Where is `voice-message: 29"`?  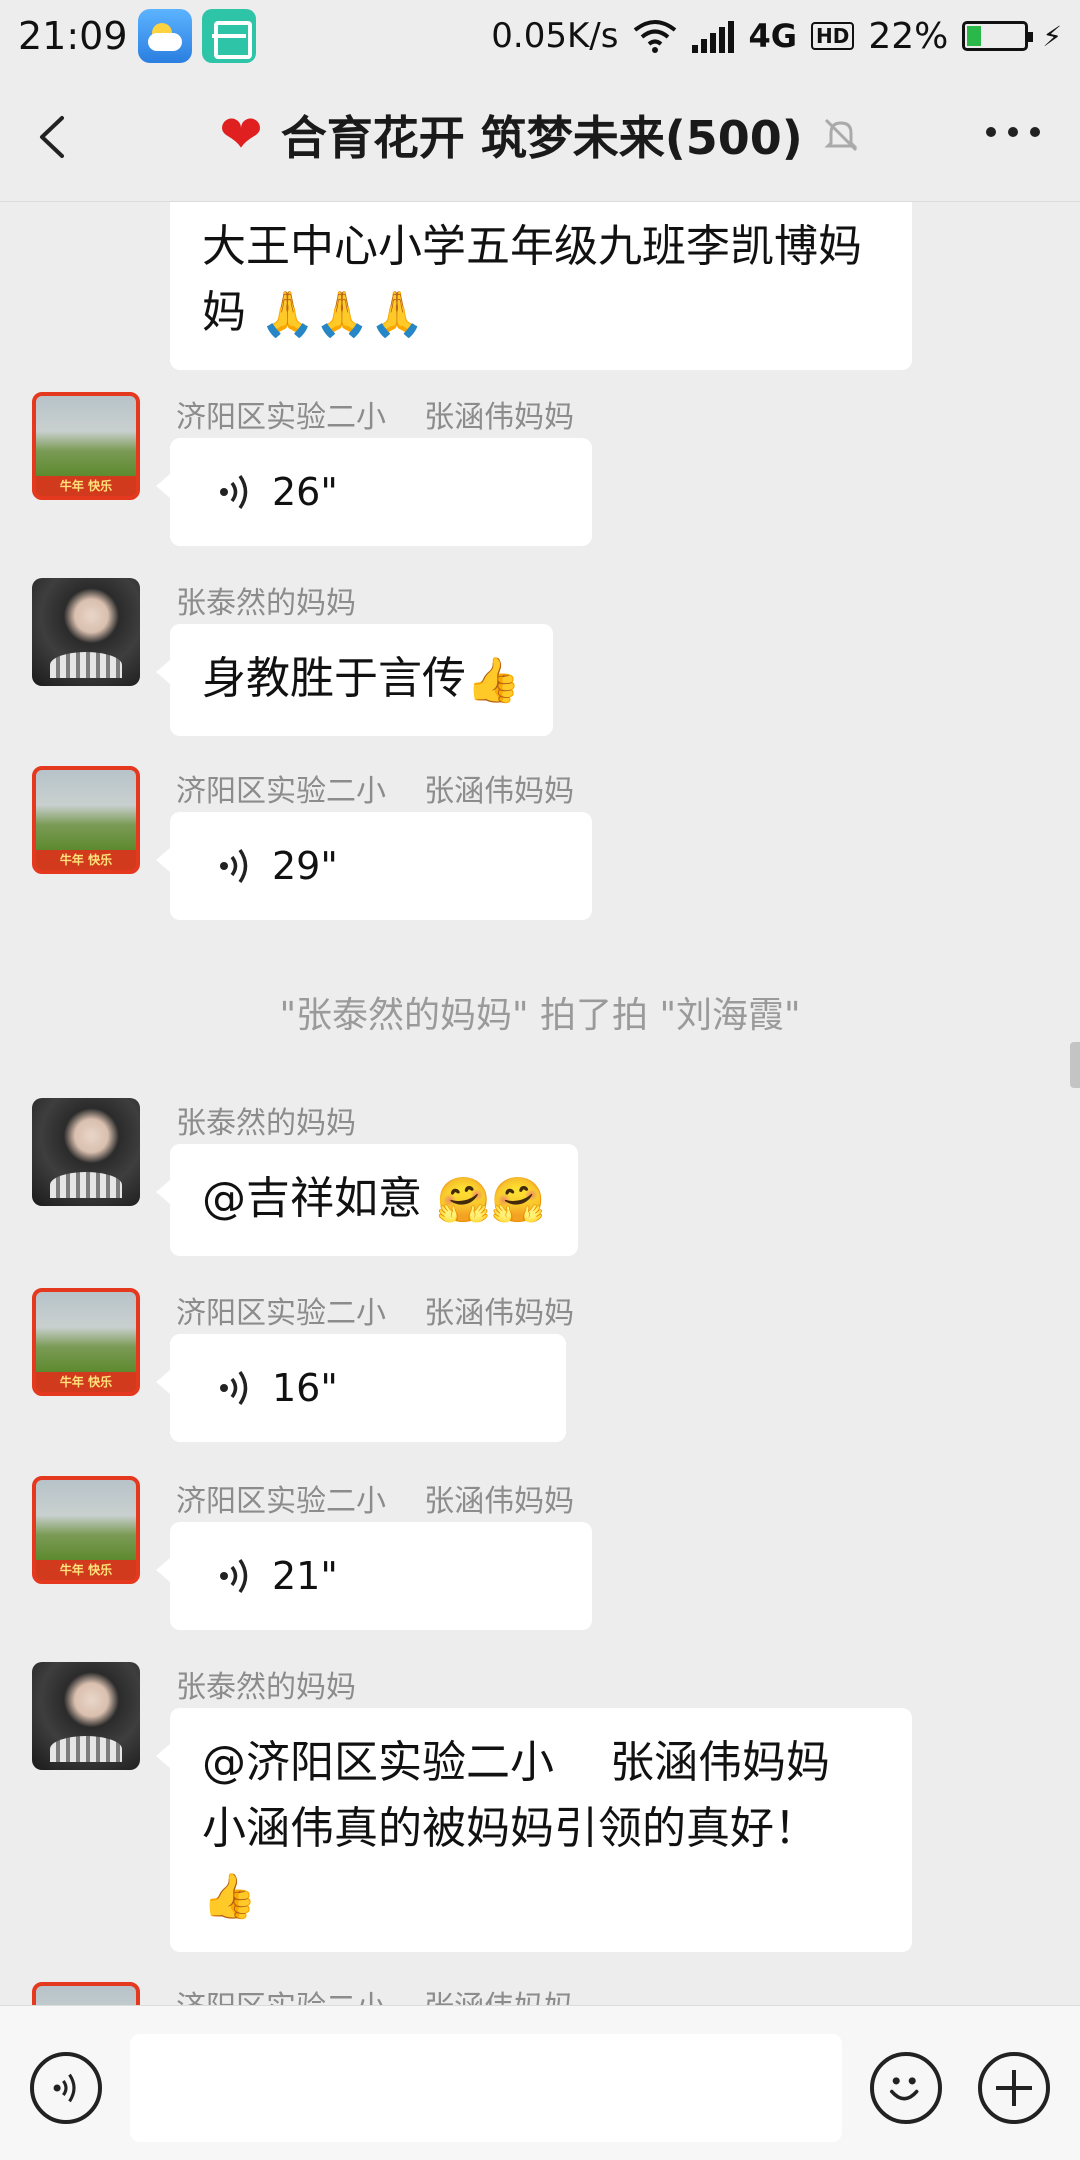 voice-message: 29" is located at coordinates (374, 866).